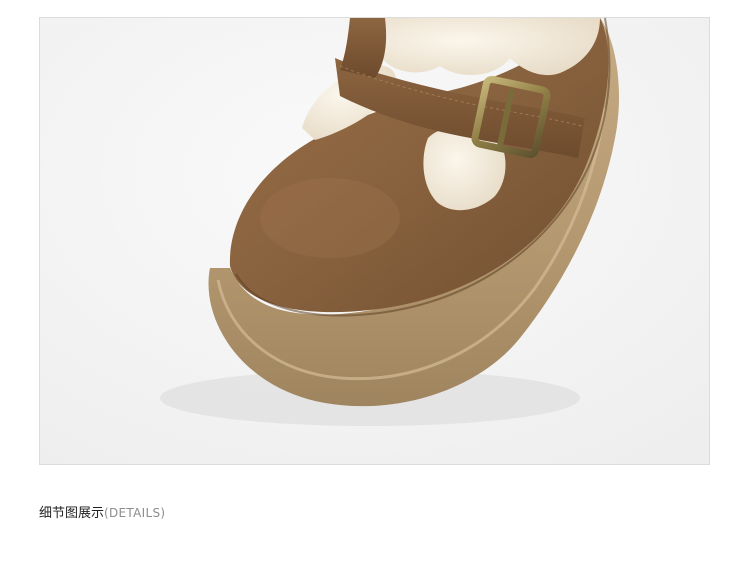 The image size is (750, 585). Describe the element at coordinates (135, 513) in the screenshot. I see `caption-english: (DETAILS)` at that location.